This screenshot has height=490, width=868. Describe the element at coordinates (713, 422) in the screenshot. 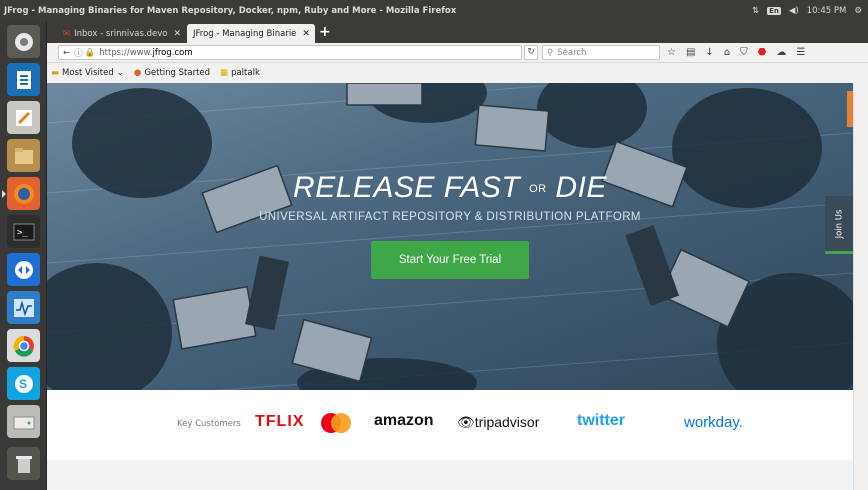

I see `workday-logo: workday.` at that location.